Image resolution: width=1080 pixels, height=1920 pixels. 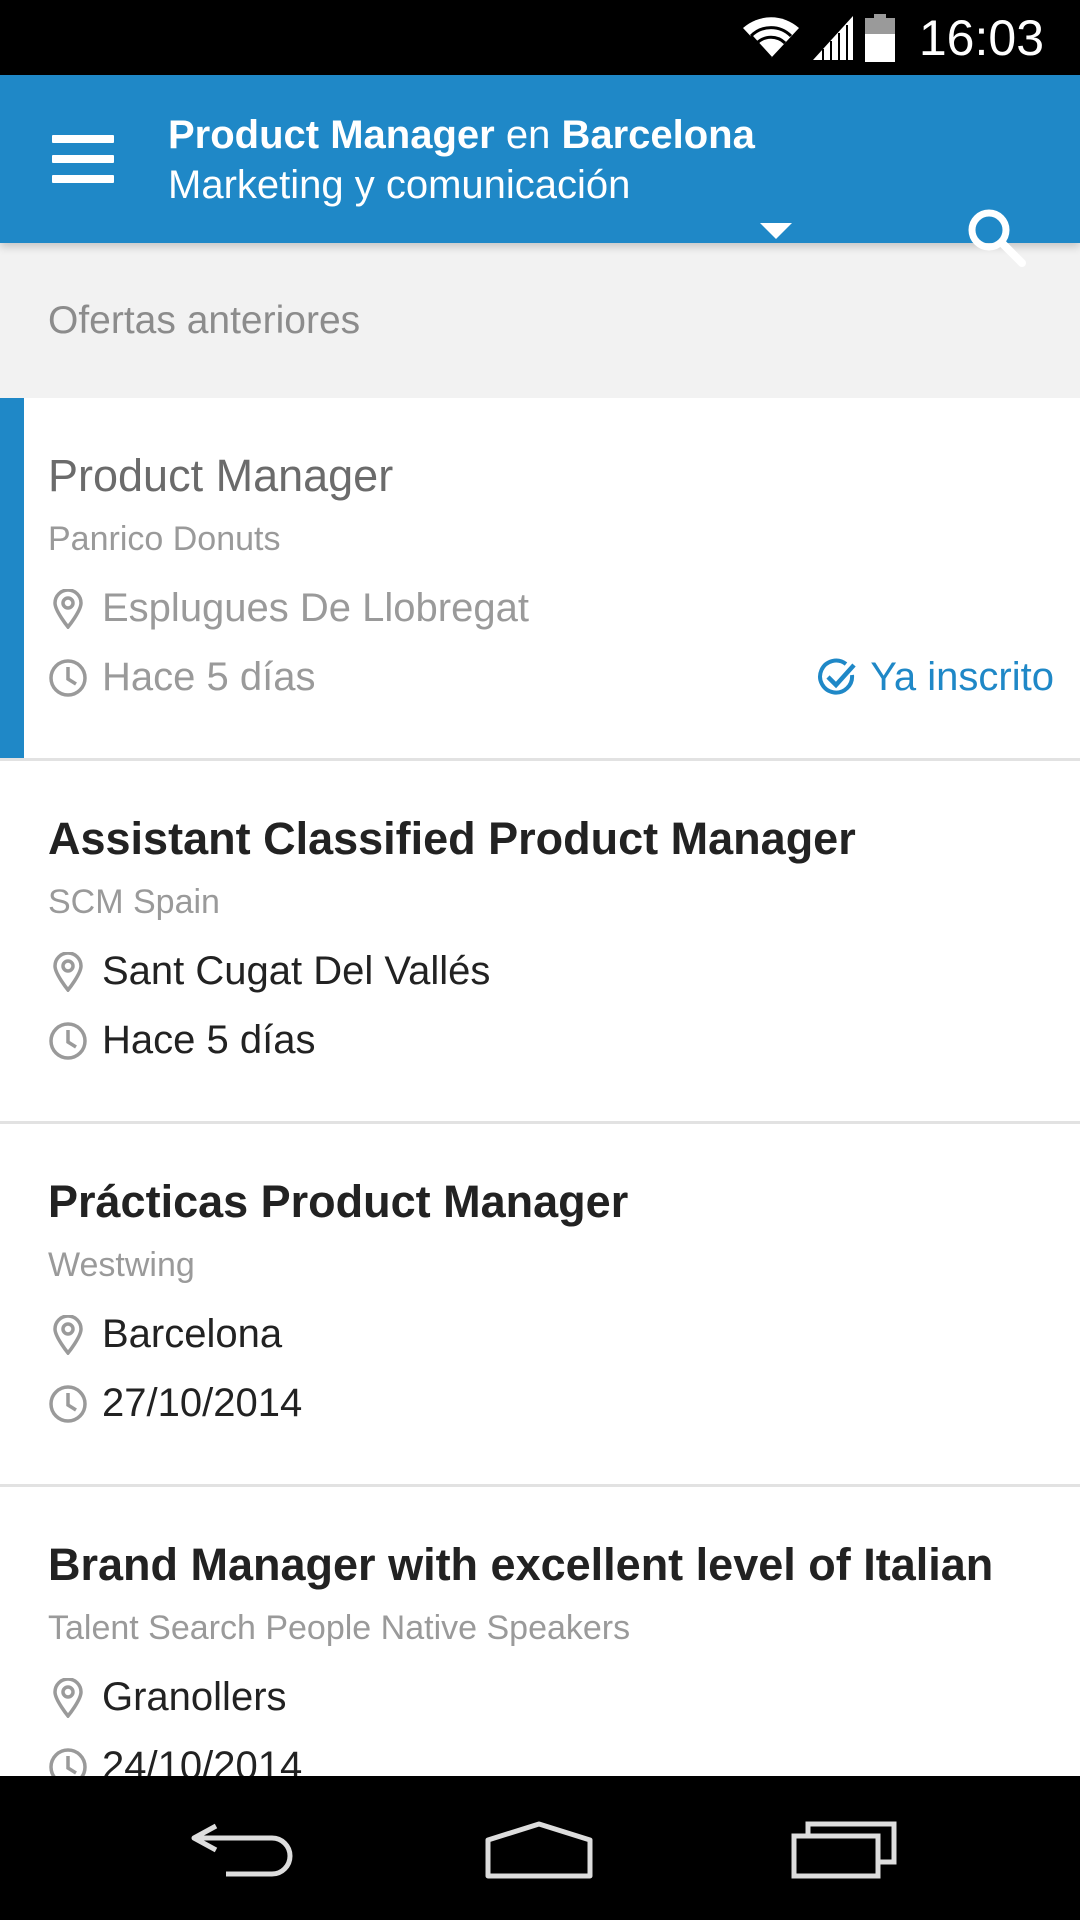 I want to click on job-company: Westwing, so click(x=121, y=1265).